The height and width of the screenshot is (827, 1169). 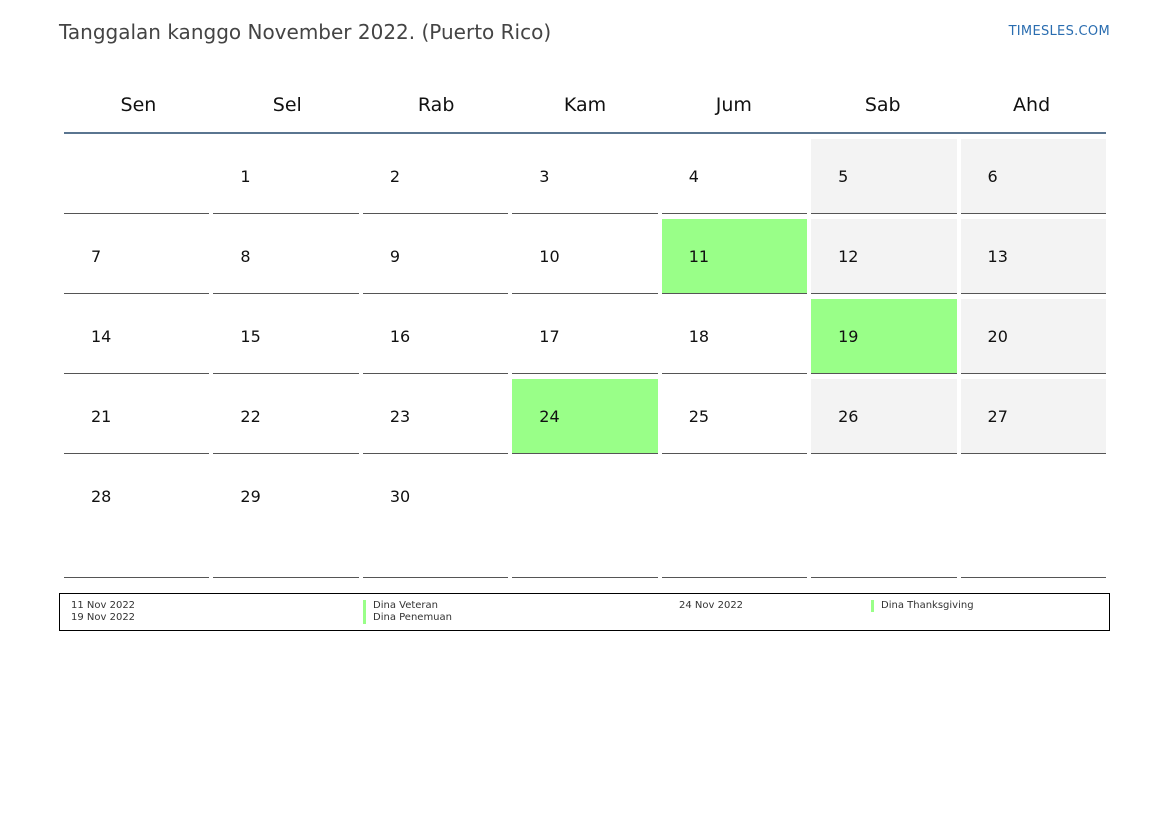 What do you see at coordinates (400, 336) in the screenshot?
I see `day-number: 16` at bounding box center [400, 336].